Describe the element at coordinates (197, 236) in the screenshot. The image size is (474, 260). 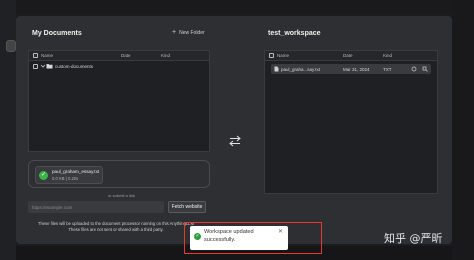
I see `success-check-icon: ✓` at that location.